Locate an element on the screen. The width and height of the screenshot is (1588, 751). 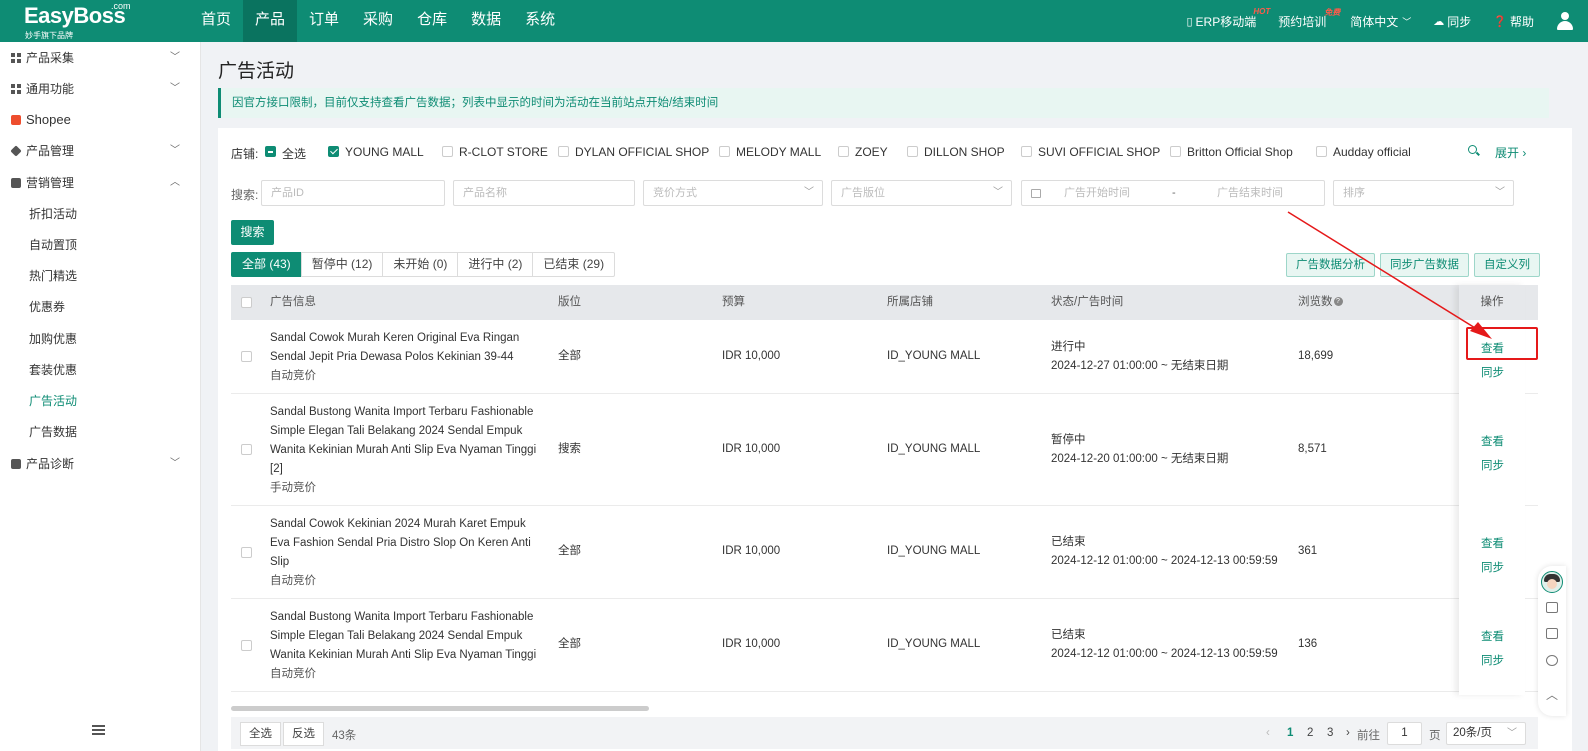
store-name: Audday official is located at coordinates (1372, 152).